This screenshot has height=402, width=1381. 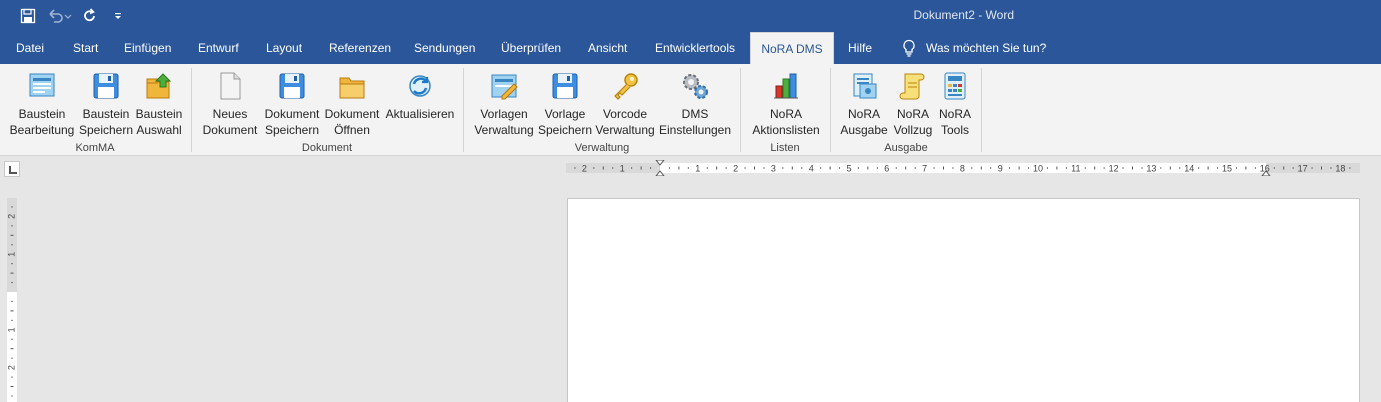 What do you see at coordinates (565, 104) in the screenshot?
I see `vorlage-speichern-button: Vorlage Speichern` at bounding box center [565, 104].